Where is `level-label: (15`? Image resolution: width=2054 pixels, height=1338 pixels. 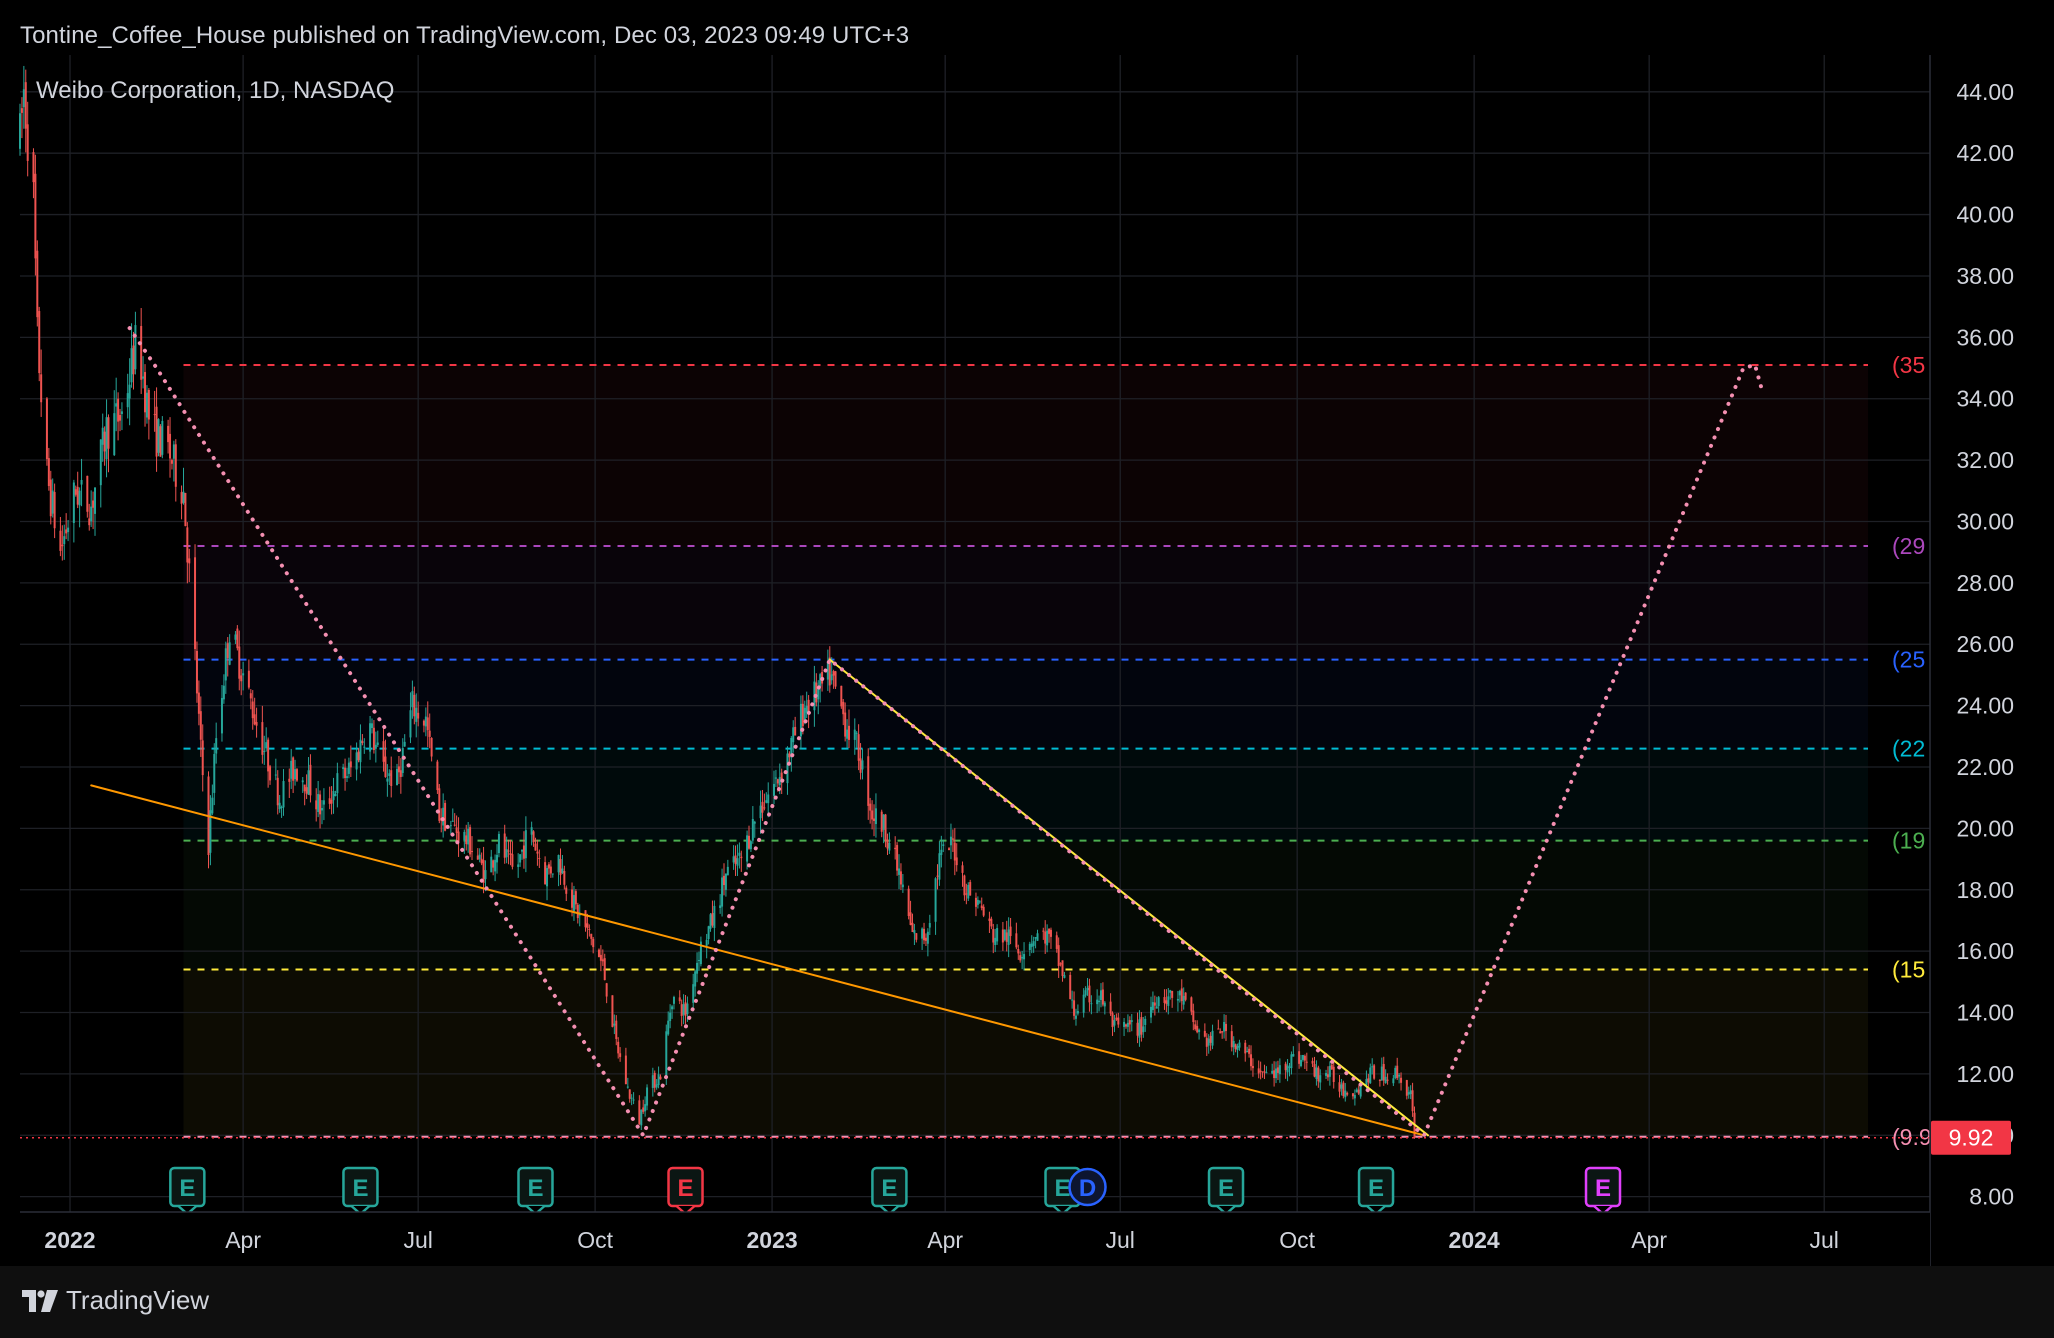
level-label: (15 is located at coordinates (1908, 970).